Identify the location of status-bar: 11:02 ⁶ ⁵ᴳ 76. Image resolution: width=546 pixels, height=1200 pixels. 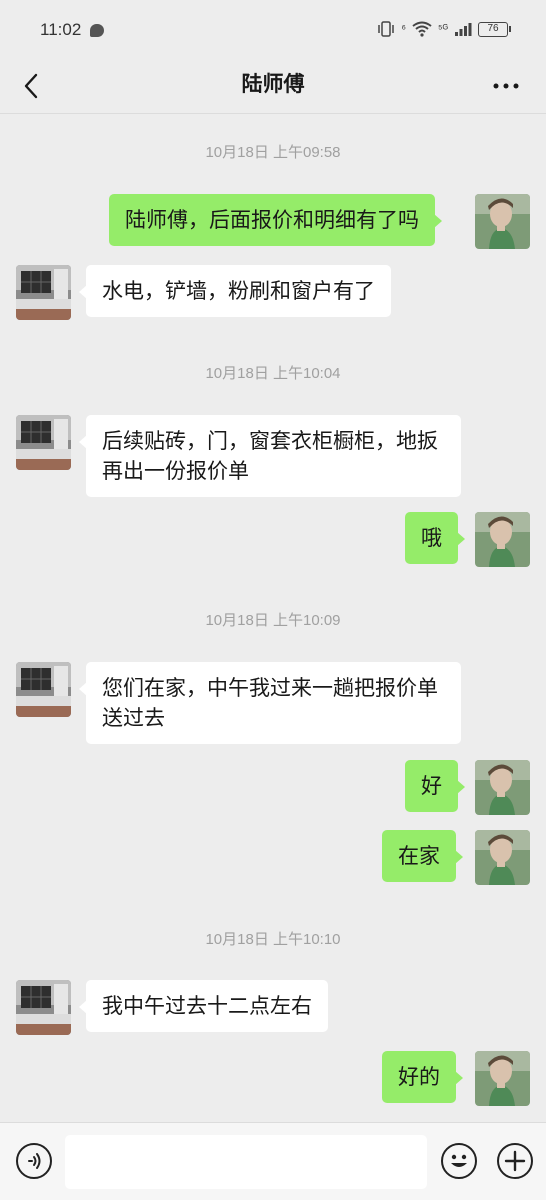
(273, 30).